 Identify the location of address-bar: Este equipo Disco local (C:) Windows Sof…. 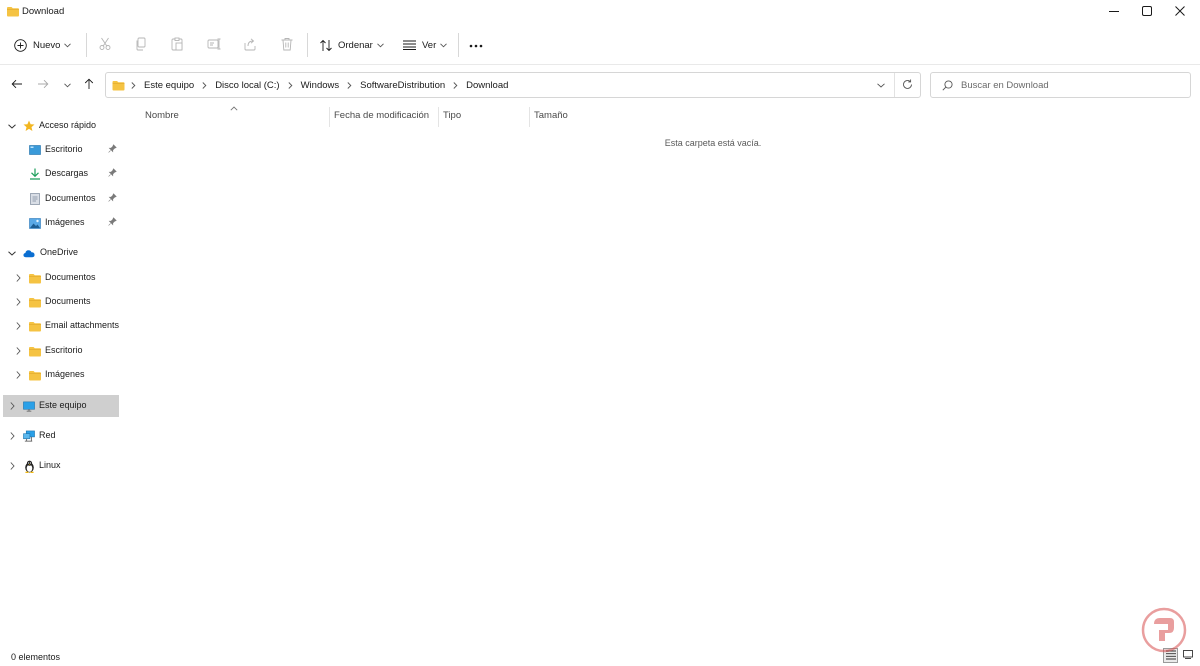
(513, 85).